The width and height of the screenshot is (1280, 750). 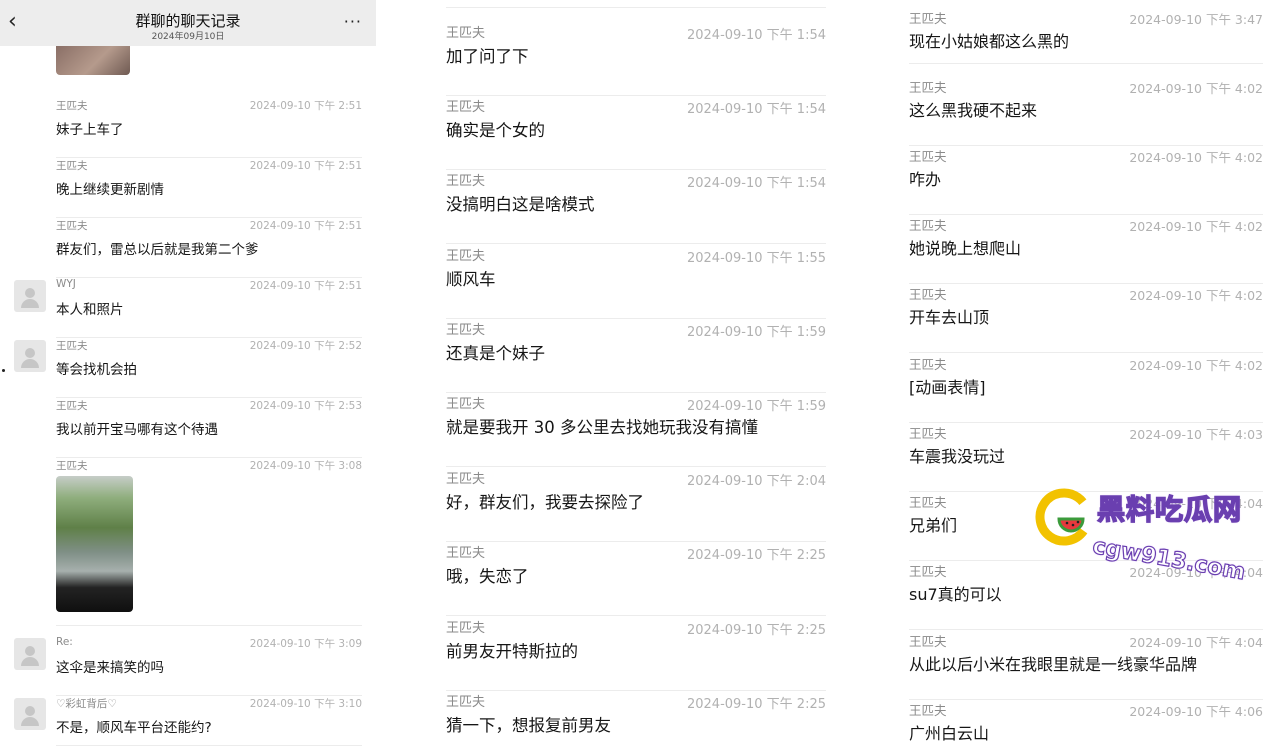 I want to click on message-image-thumbnail, so click(x=93, y=60).